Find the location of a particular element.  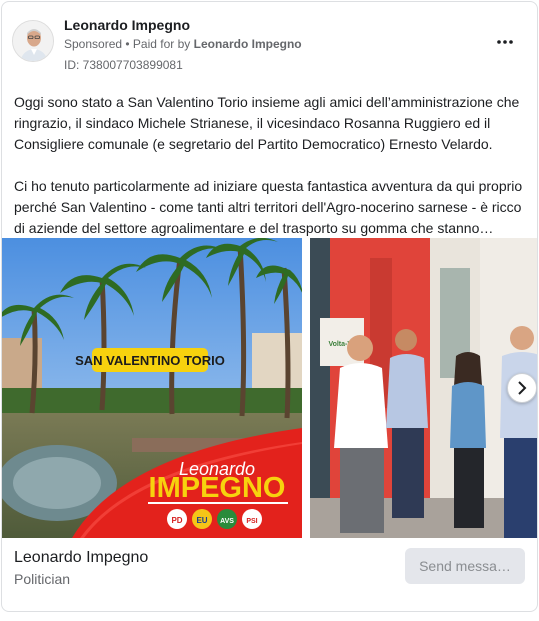

person-woman is located at coordinates (468, 440).